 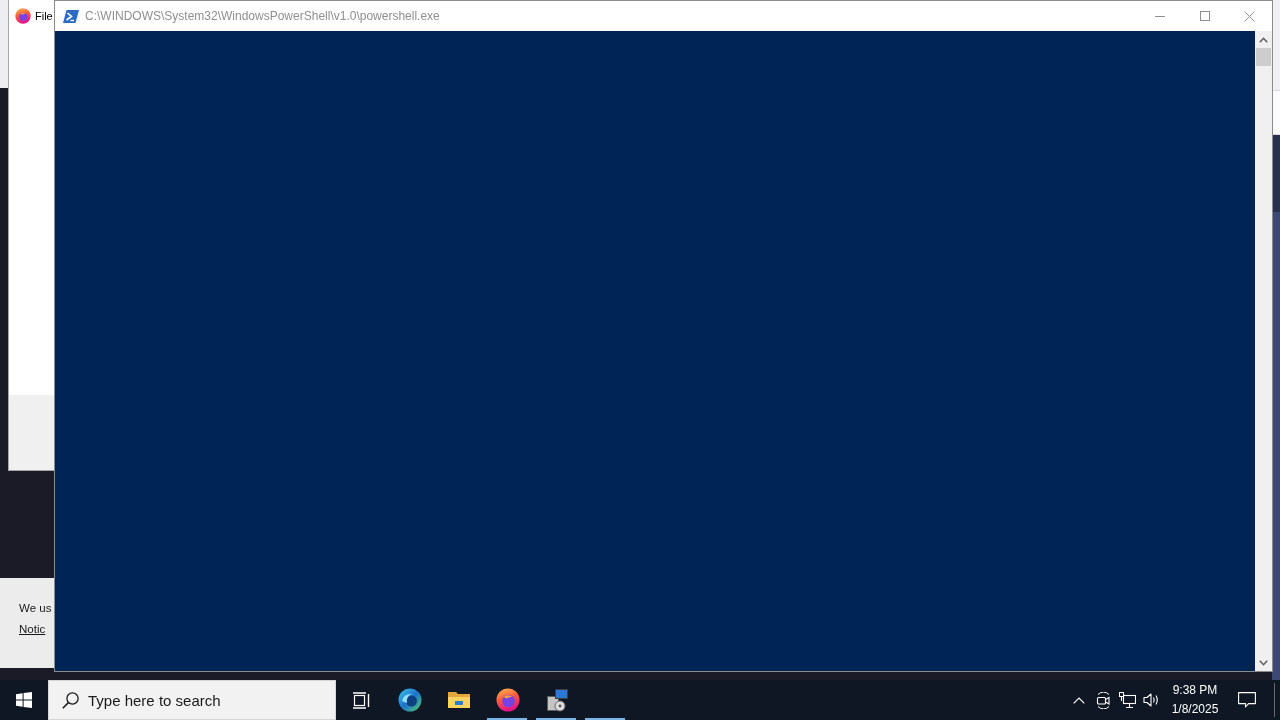 I want to click on app-logo-icon, so click(x=23, y=15).